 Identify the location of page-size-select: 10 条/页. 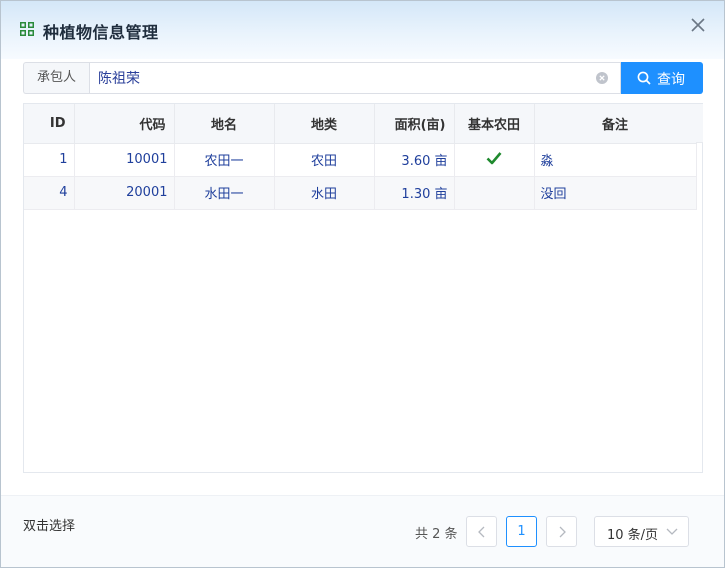
(641, 531).